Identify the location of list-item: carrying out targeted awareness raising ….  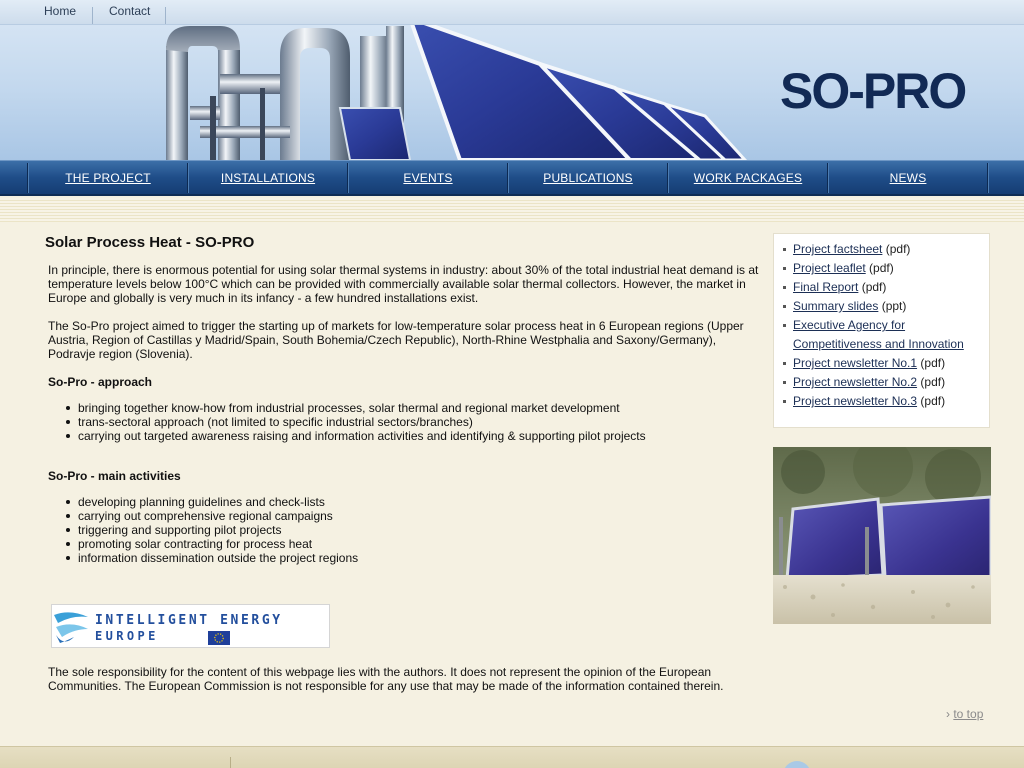
(413, 436).